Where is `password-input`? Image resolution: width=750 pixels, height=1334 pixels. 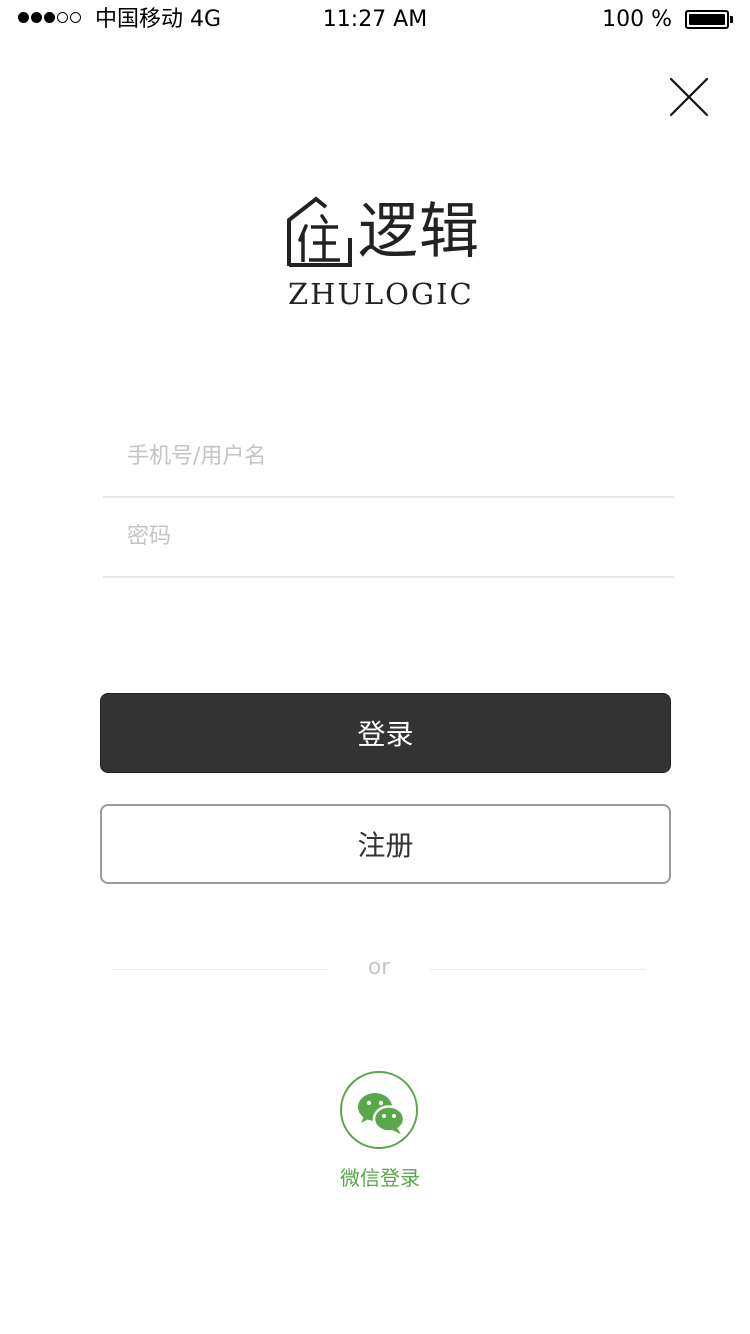 password-input is located at coordinates (387, 536).